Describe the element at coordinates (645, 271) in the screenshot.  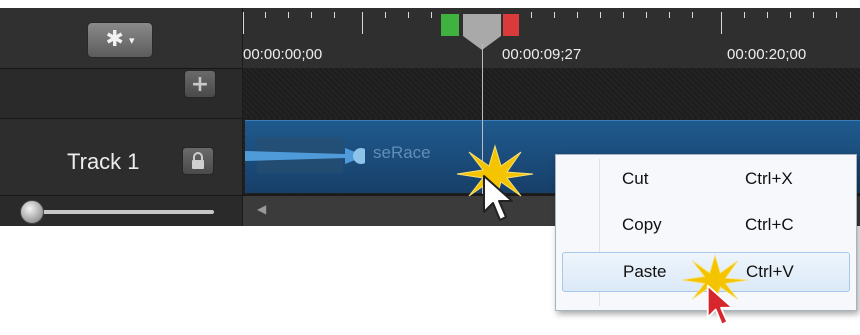
I see `menu-item-label: Paste` at that location.